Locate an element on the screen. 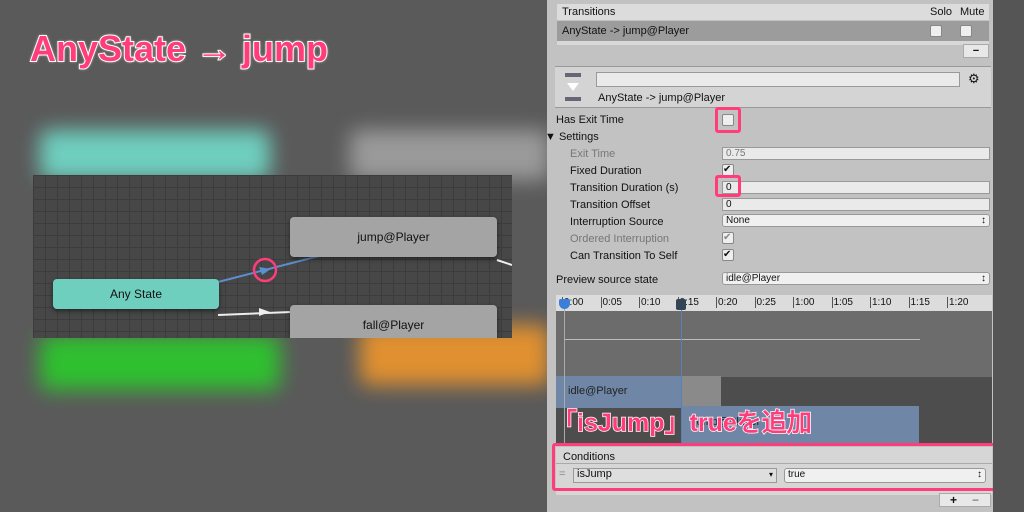  transition-icon is located at coordinates (573, 87).